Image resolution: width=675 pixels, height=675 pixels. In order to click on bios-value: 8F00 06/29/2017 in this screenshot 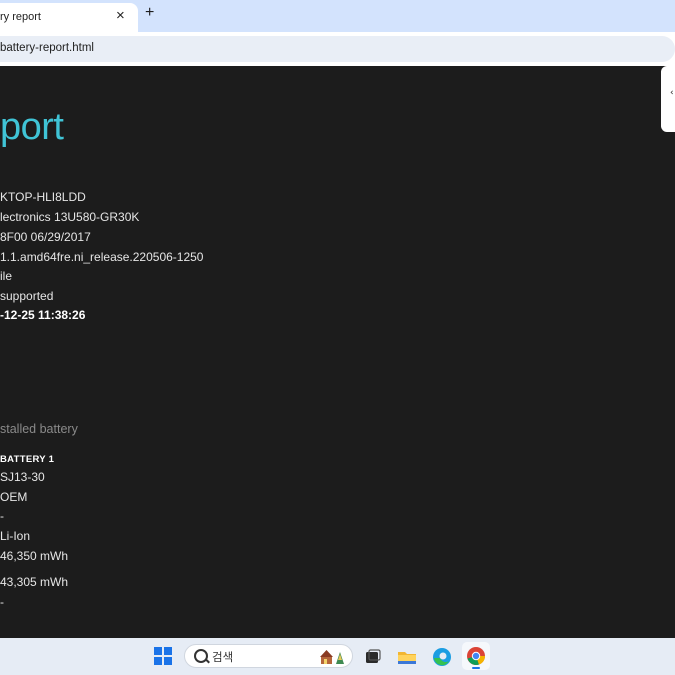, I will do `click(45, 237)`.